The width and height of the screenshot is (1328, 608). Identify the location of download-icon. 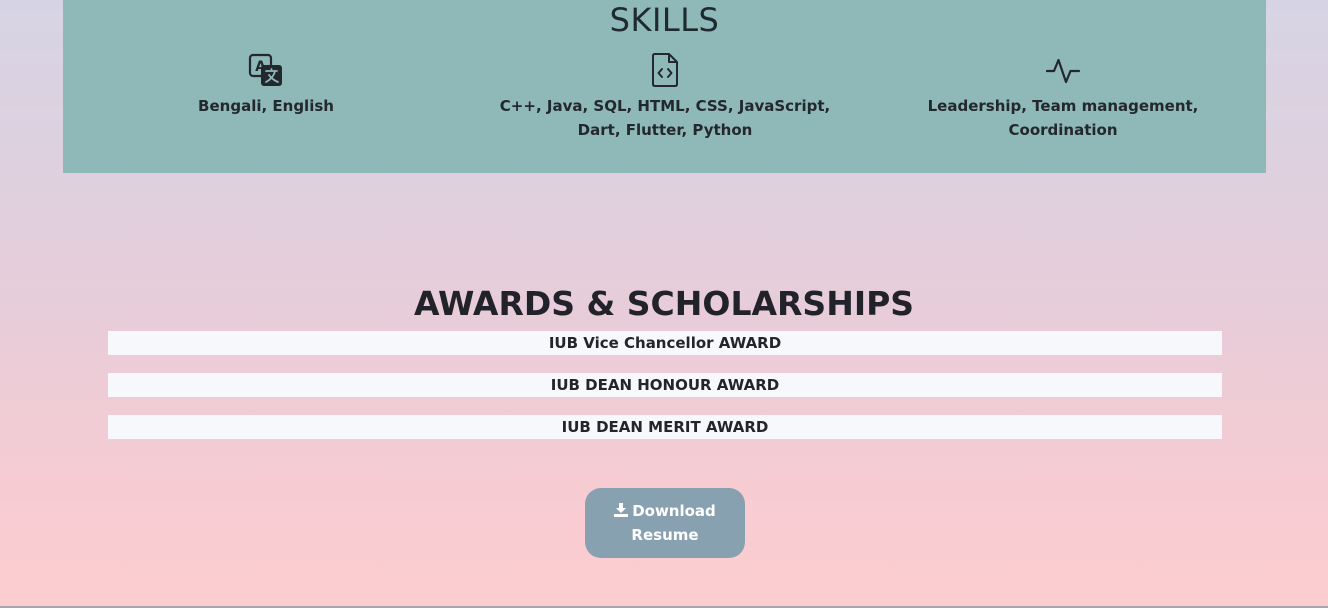
(621, 508).